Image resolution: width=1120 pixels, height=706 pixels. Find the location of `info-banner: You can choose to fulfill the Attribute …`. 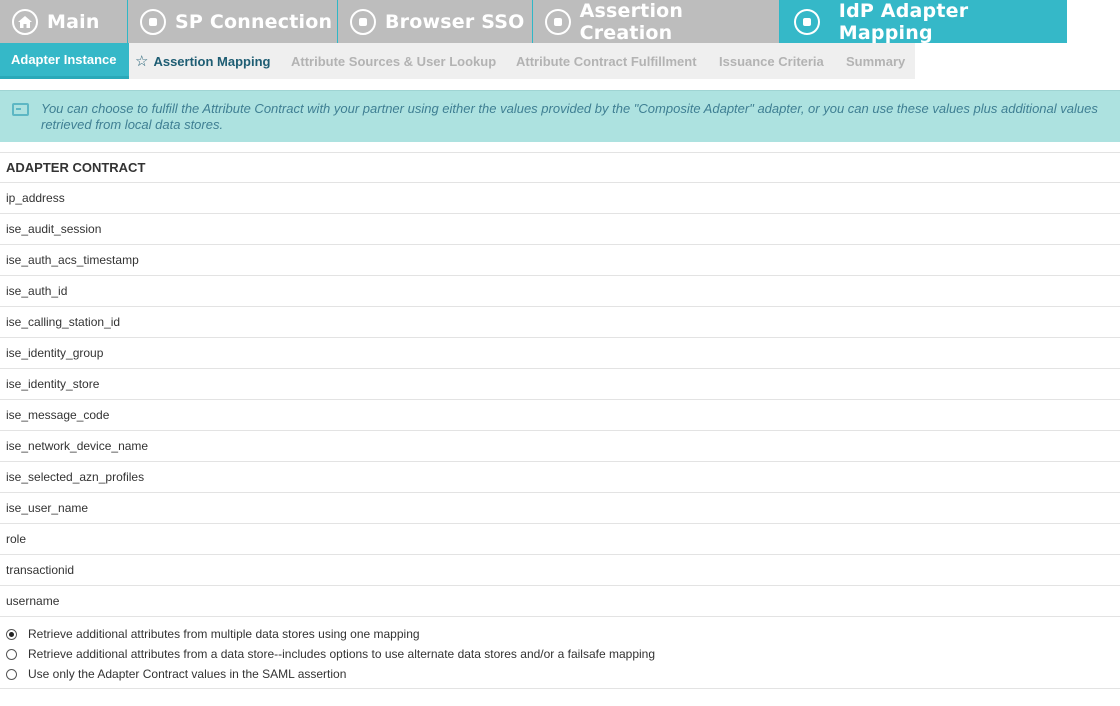

info-banner: You can choose to fulfill the Attribute … is located at coordinates (560, 116).